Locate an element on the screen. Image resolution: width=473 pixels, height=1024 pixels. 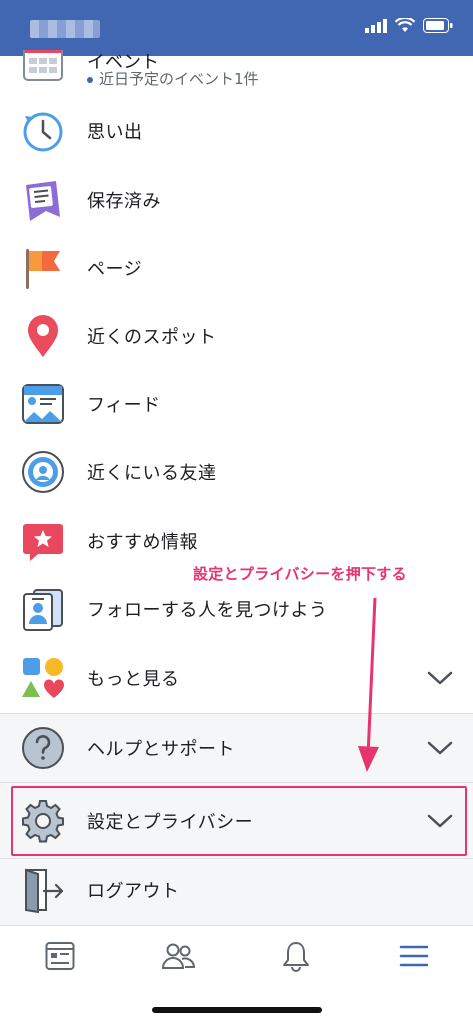
menu-item-label: 思い出 is located at coordinates (115, 132).